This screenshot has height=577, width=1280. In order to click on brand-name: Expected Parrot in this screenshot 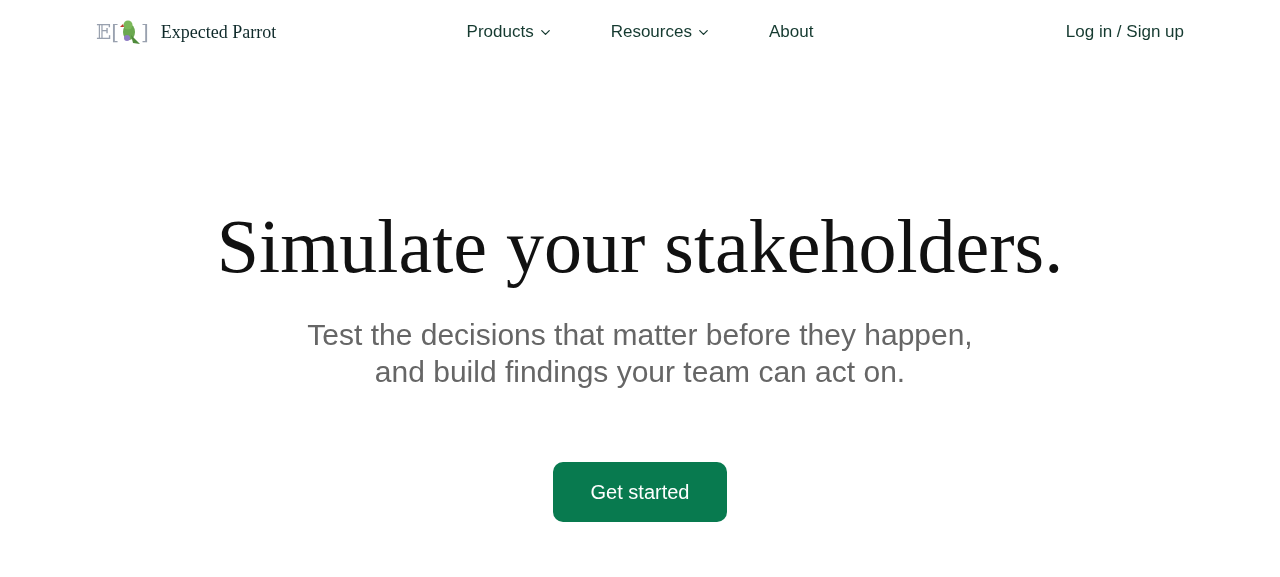, I will do `click(218, 32)`.